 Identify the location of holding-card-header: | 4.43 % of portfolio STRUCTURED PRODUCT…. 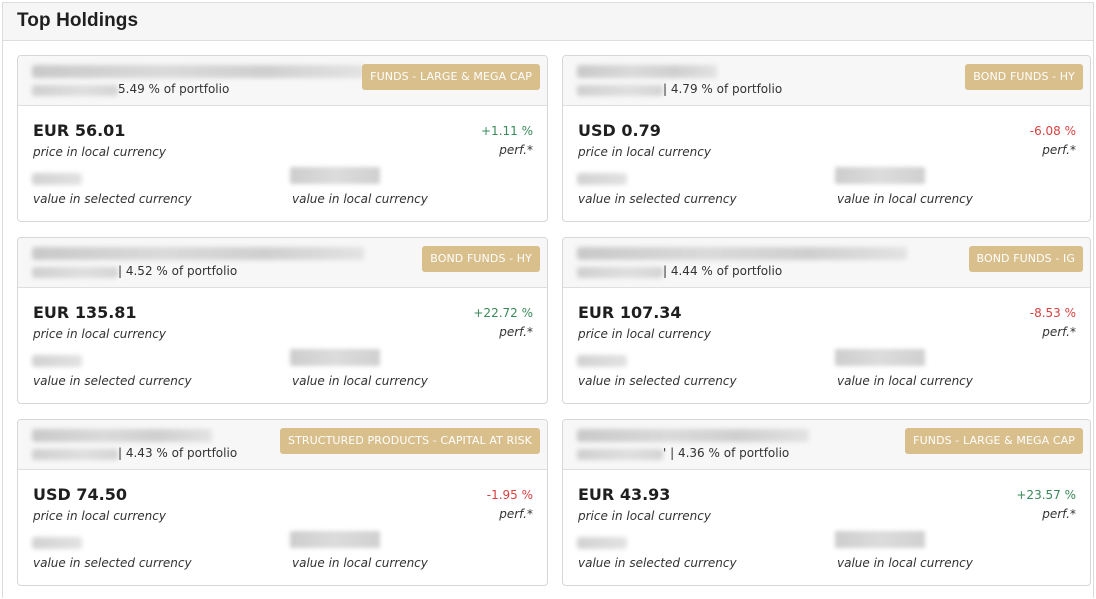
(282, 445).